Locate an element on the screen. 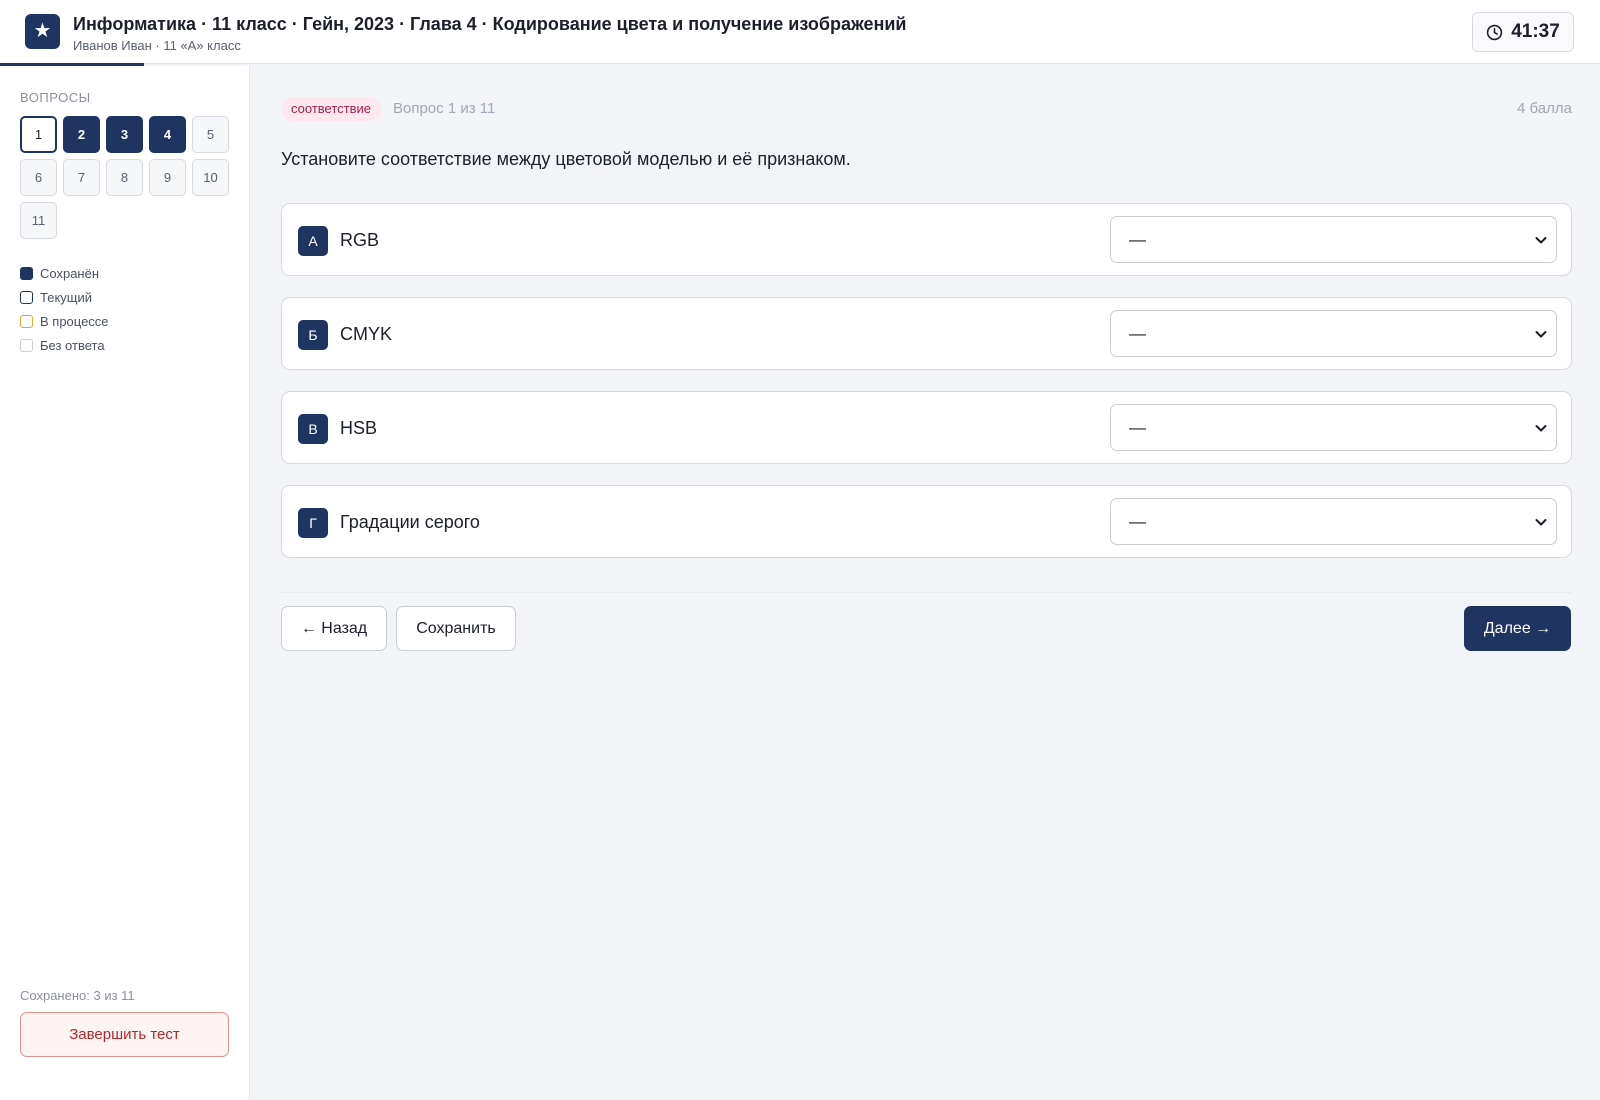  next-button: Далее → is located at coordinates (1517, 628).